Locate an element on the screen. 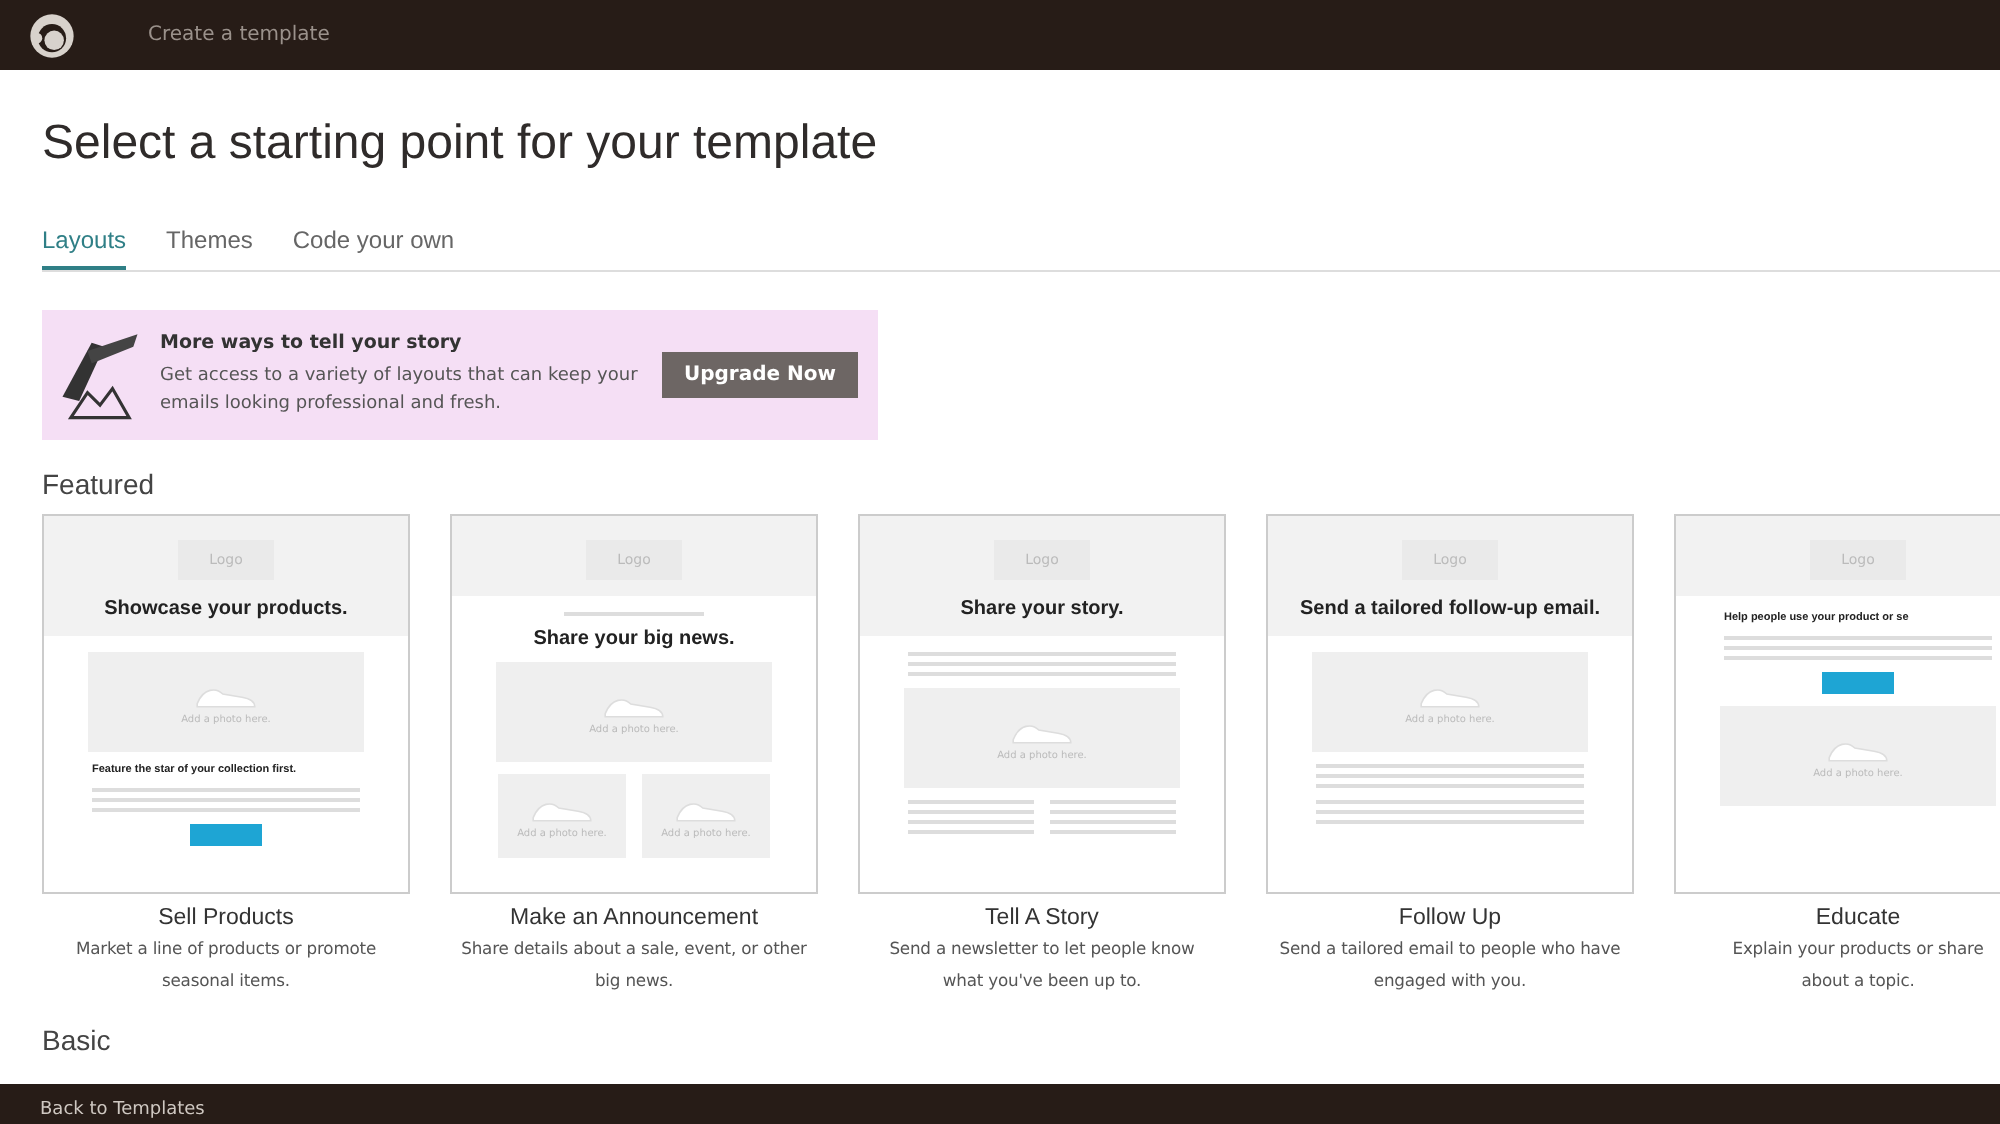 The image size is (2000, 1124). template-name: Educate is located at coordinates (1858, 918).